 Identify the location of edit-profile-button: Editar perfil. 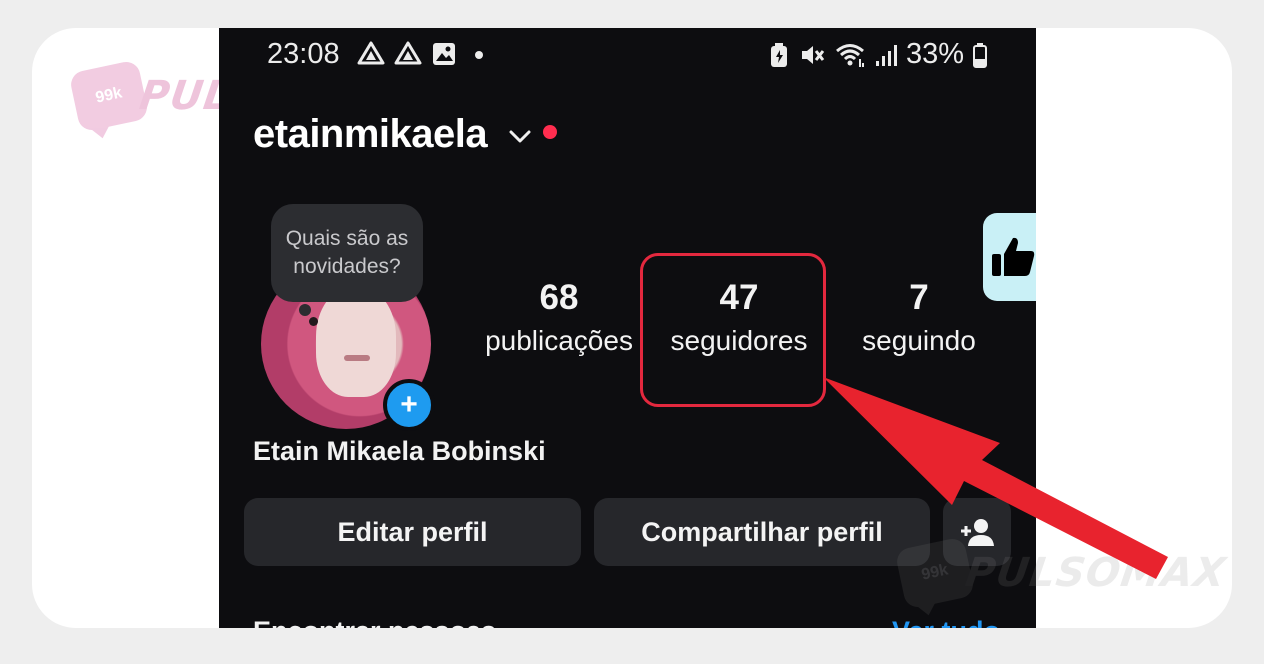
(412, 532).